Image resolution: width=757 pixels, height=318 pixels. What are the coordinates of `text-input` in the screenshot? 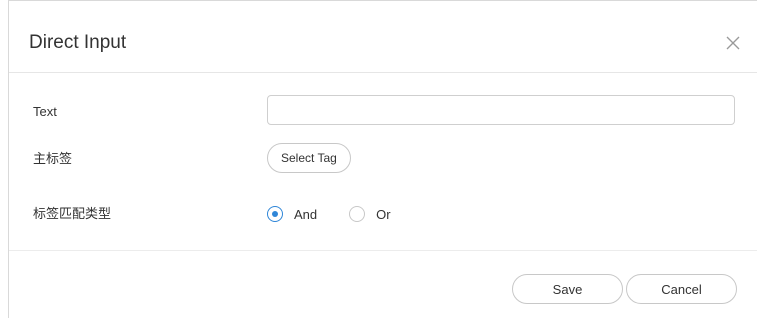 It's located at (501, 110).